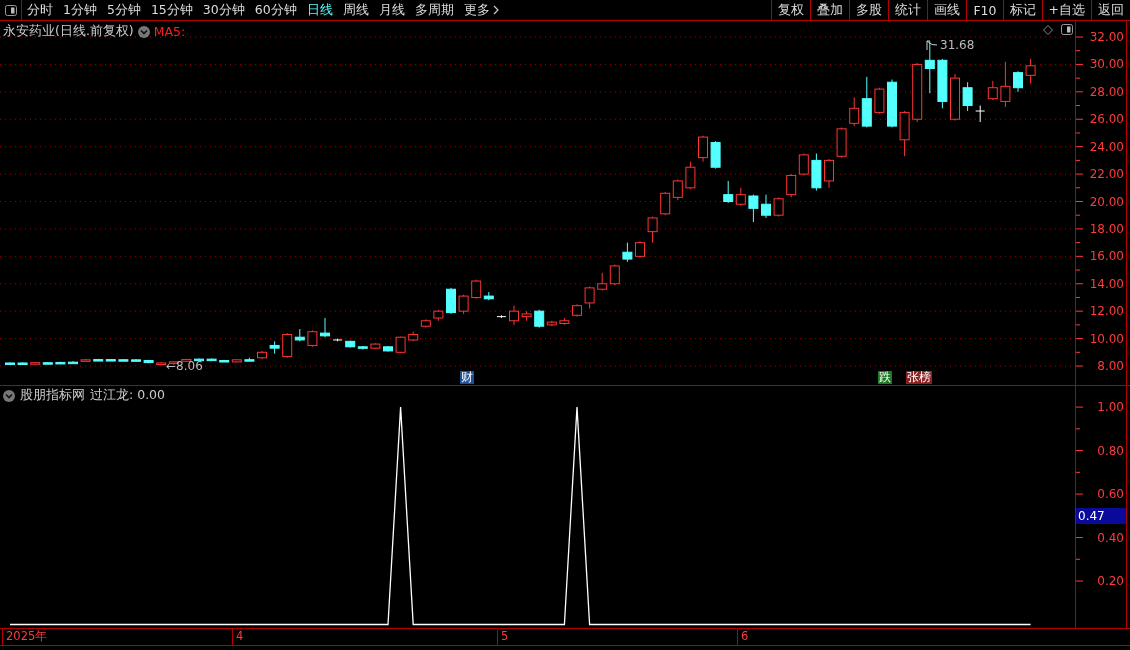 The width and height of the screenshot is (1130, 650). I want to click on flag-arrow-icon, so click(932, 45).